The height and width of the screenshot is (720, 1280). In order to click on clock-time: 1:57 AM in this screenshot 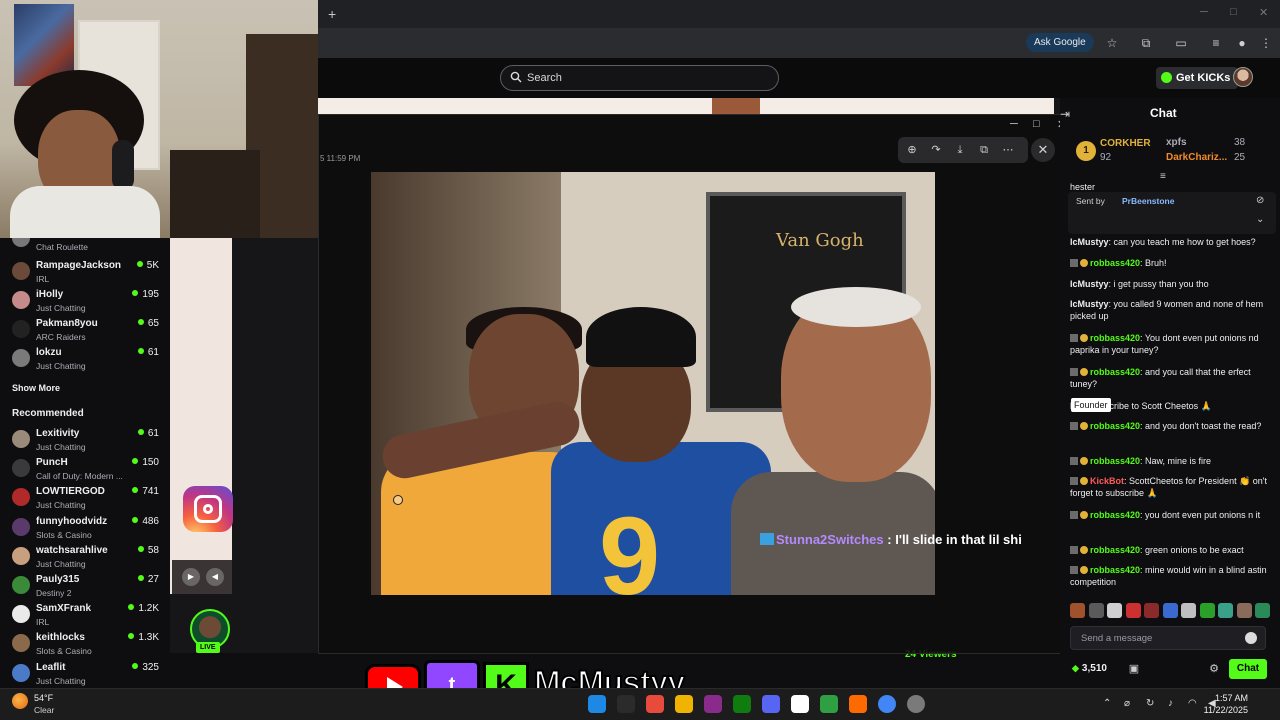, I will do `click(1228, 698)`.